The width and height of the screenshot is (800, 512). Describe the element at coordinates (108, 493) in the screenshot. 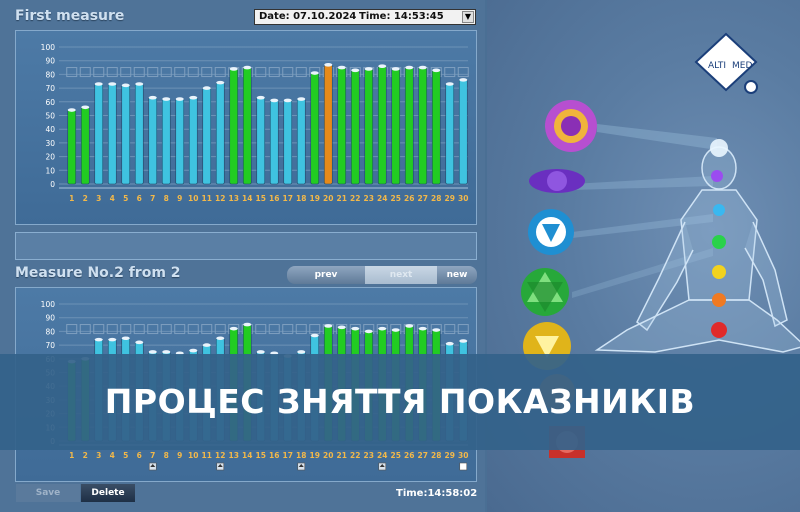

I see `delete-button: Delete` at that location.